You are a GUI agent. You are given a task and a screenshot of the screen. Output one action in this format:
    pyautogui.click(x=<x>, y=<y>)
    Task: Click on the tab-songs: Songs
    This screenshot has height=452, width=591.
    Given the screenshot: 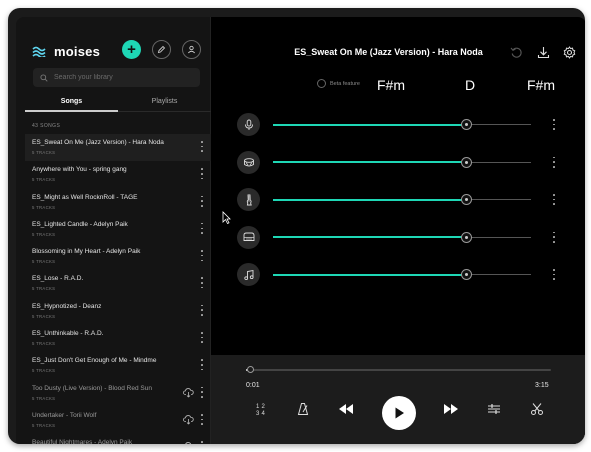 What is the action you would take?
    pyautogui.click(x=71, y=101)
    